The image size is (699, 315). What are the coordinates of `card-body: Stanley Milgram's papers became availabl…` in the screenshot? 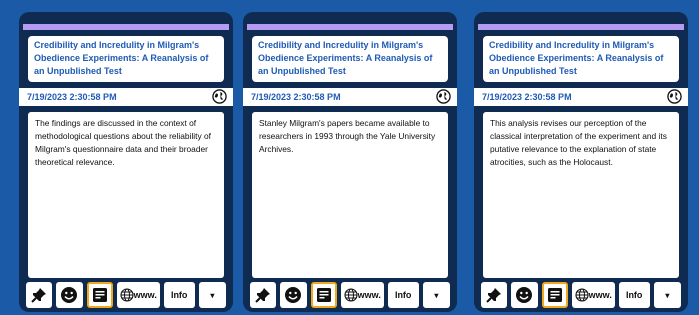 It's located at (350, 195).